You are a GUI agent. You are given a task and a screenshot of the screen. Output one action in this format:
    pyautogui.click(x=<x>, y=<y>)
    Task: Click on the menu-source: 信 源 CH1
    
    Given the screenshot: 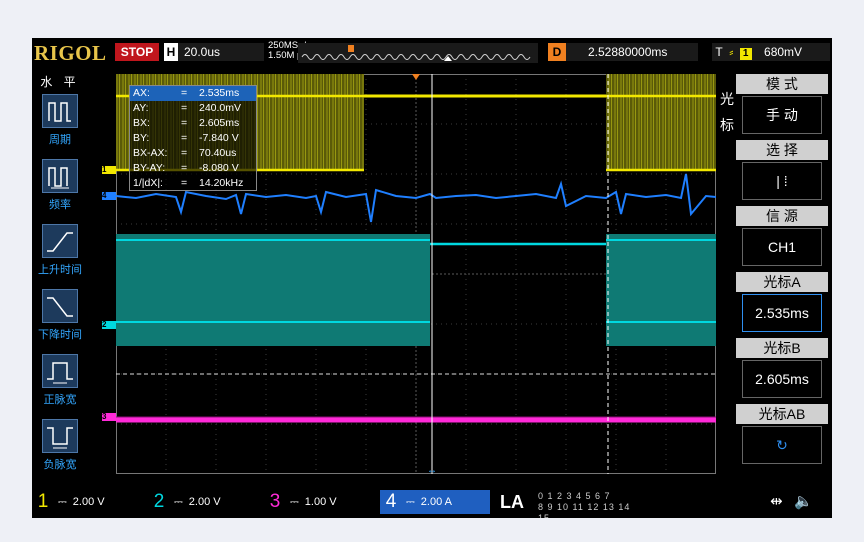 What is the action you would take?
    pyautogui.click(x=782, y=236)
    